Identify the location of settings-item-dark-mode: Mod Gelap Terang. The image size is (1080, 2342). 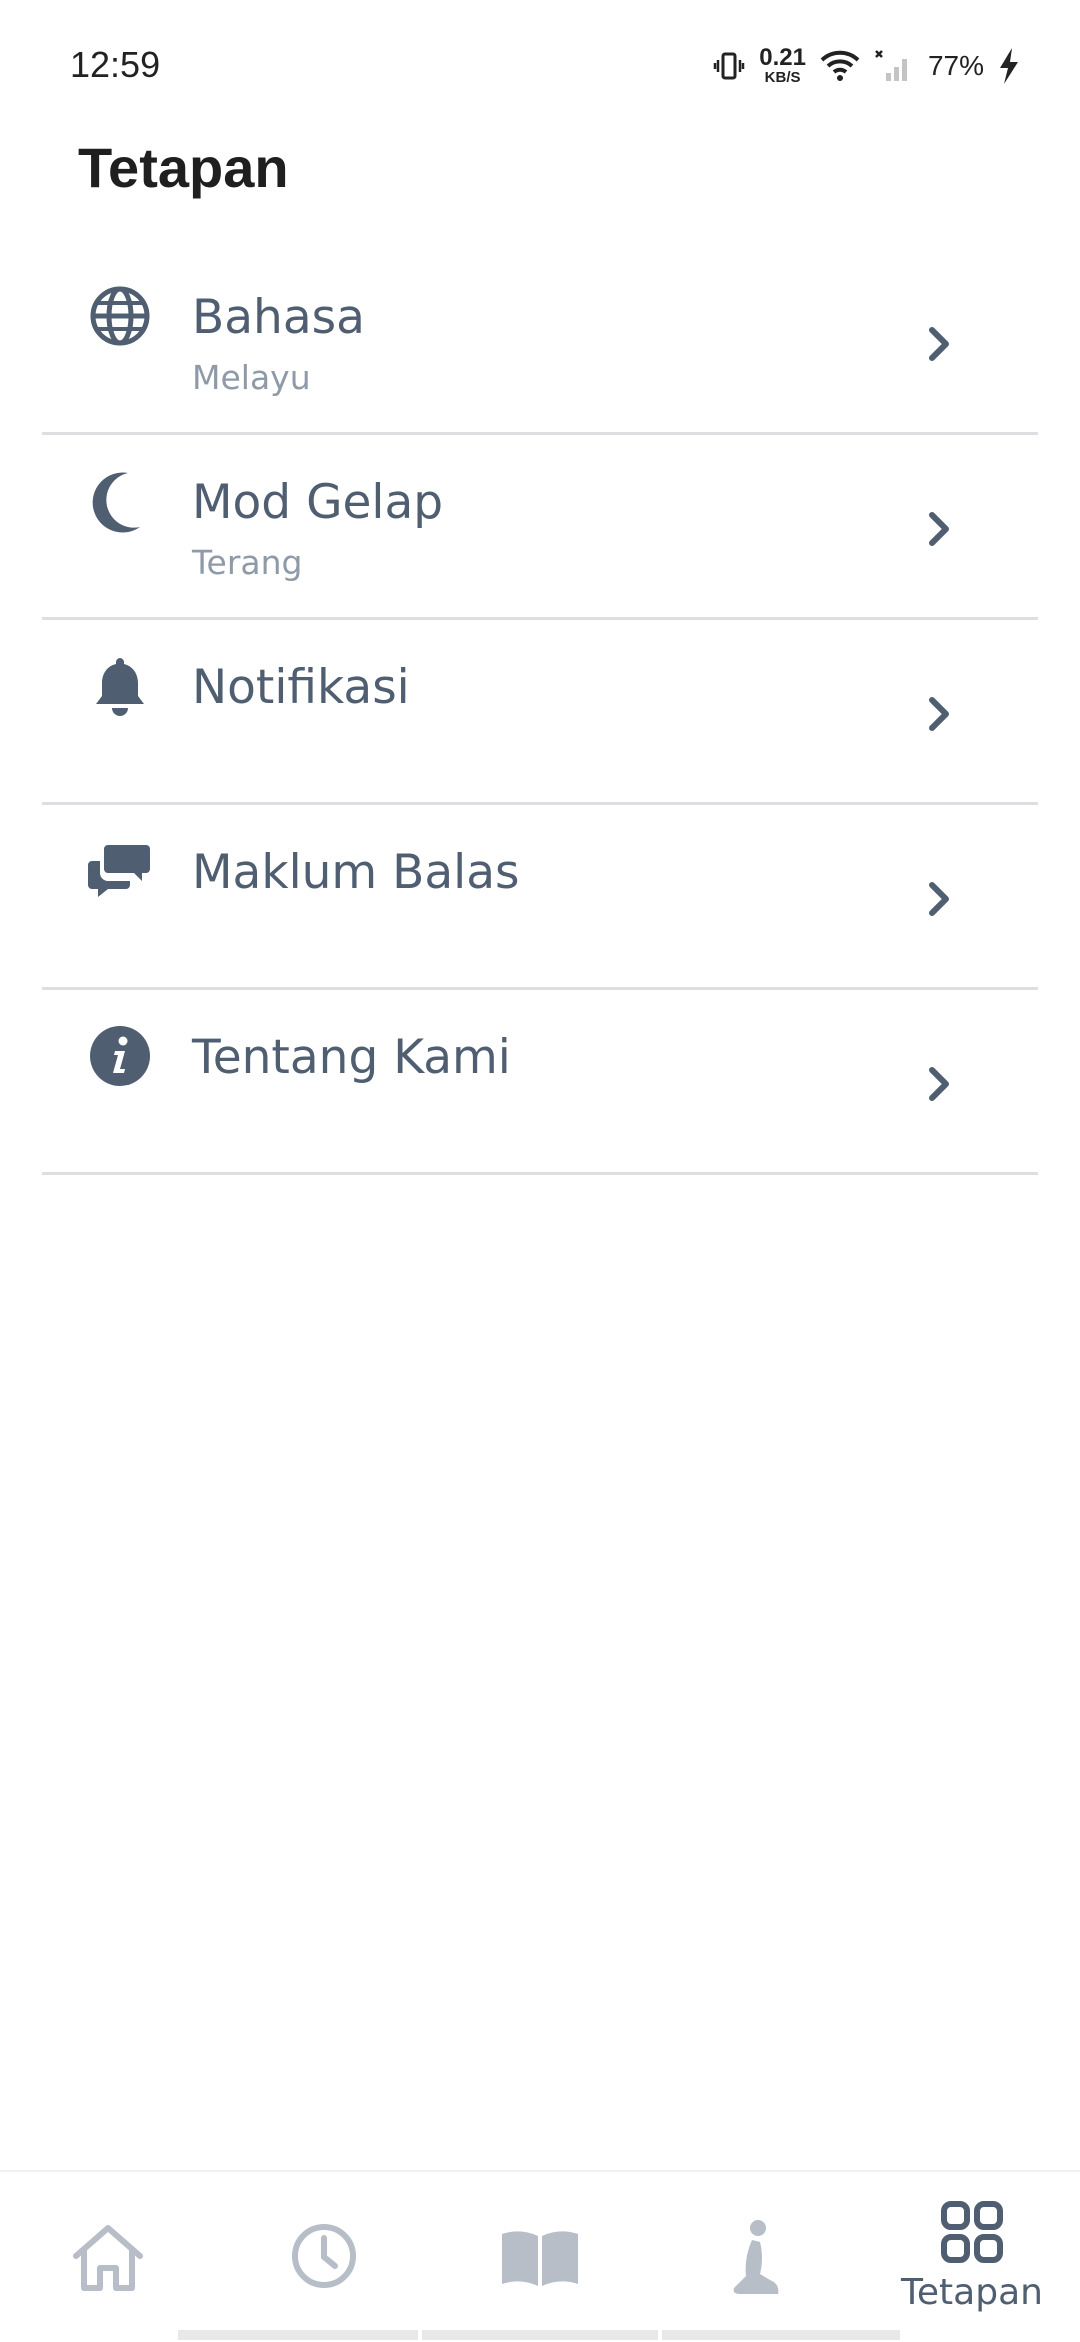
(540, 527).